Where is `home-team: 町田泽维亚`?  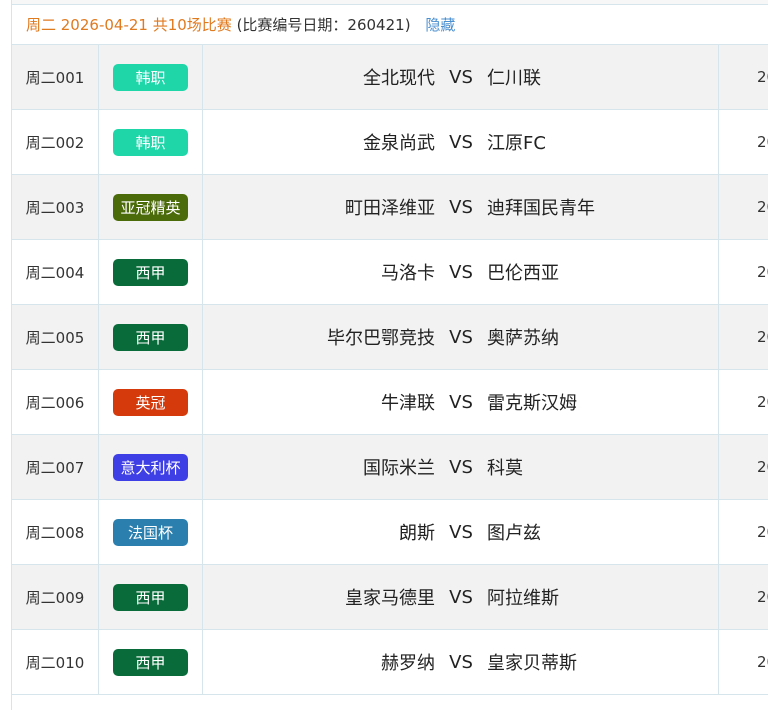
home-team: 町田泽维亚 is located at coordinates (390, 208).